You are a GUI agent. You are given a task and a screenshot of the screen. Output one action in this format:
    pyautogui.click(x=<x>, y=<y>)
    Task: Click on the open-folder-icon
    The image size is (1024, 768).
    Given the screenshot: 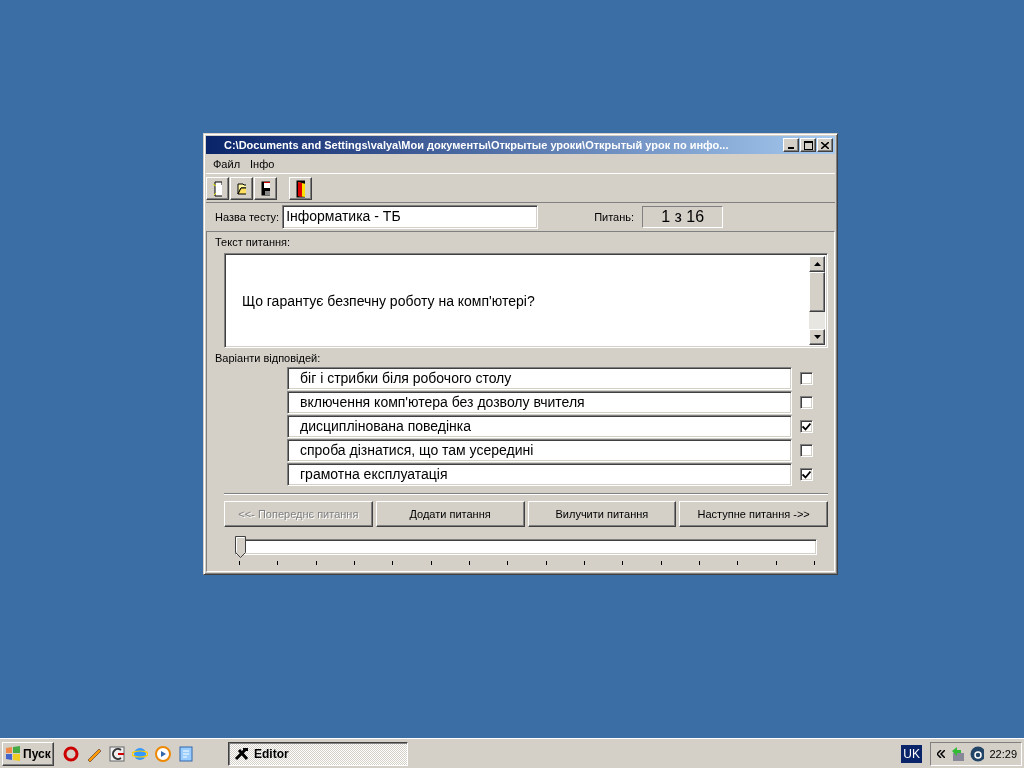 What is the action you would take?
    pyautogui.click(x=241, y=188)
    